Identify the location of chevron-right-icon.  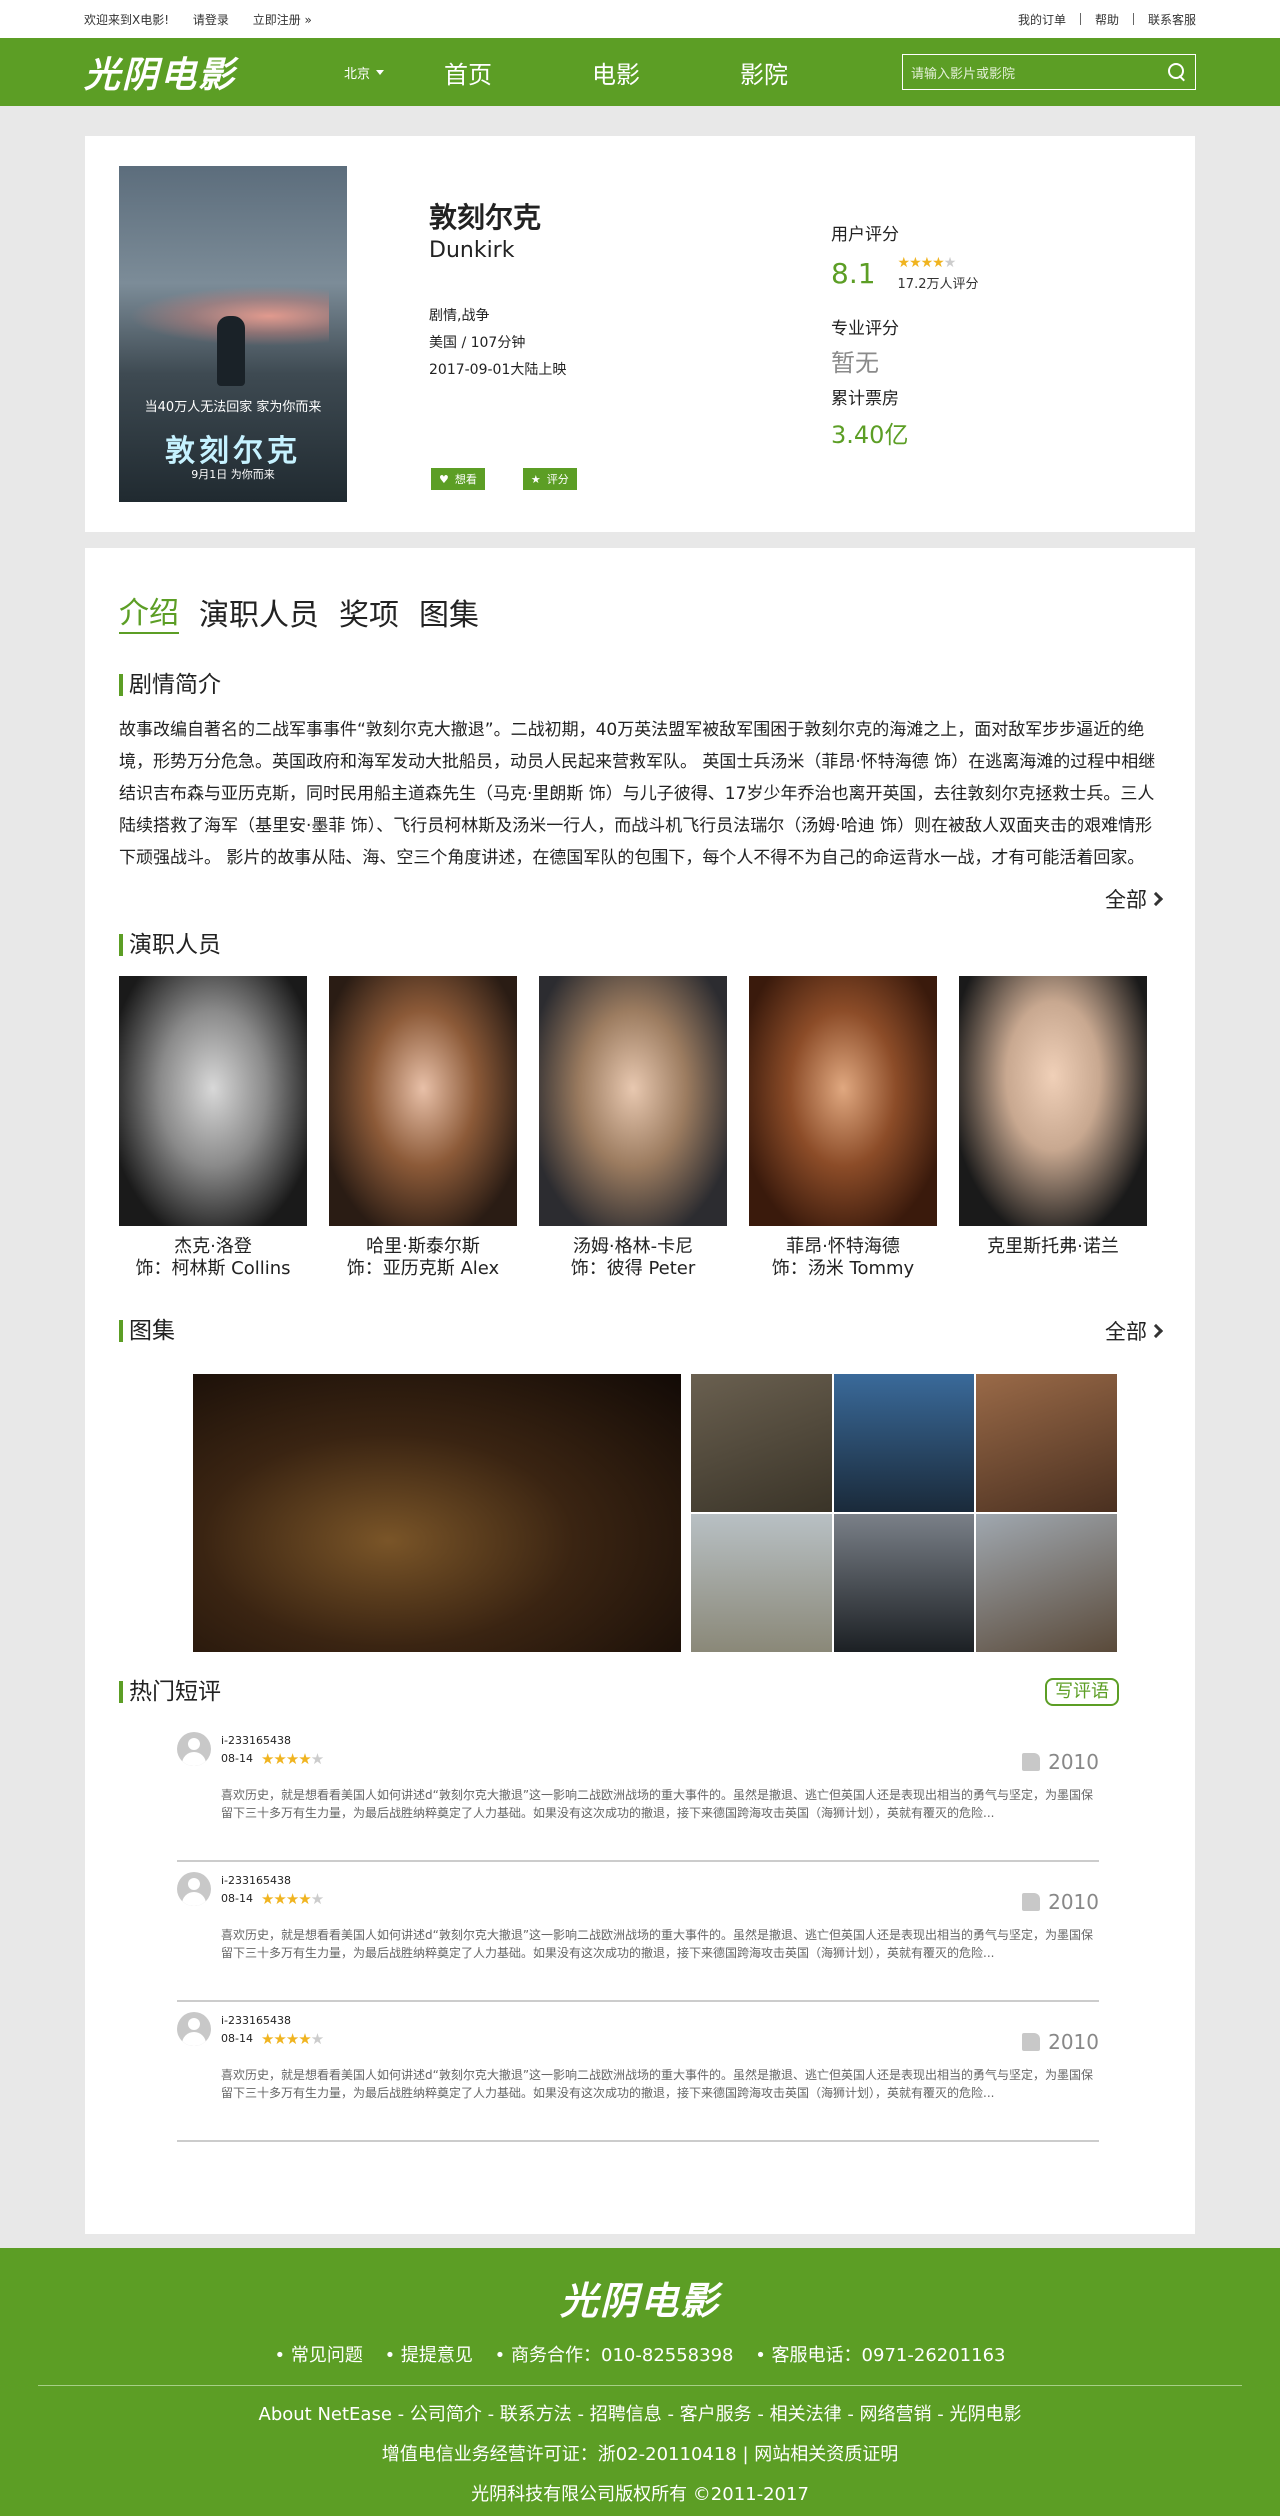
(1156, 1331).